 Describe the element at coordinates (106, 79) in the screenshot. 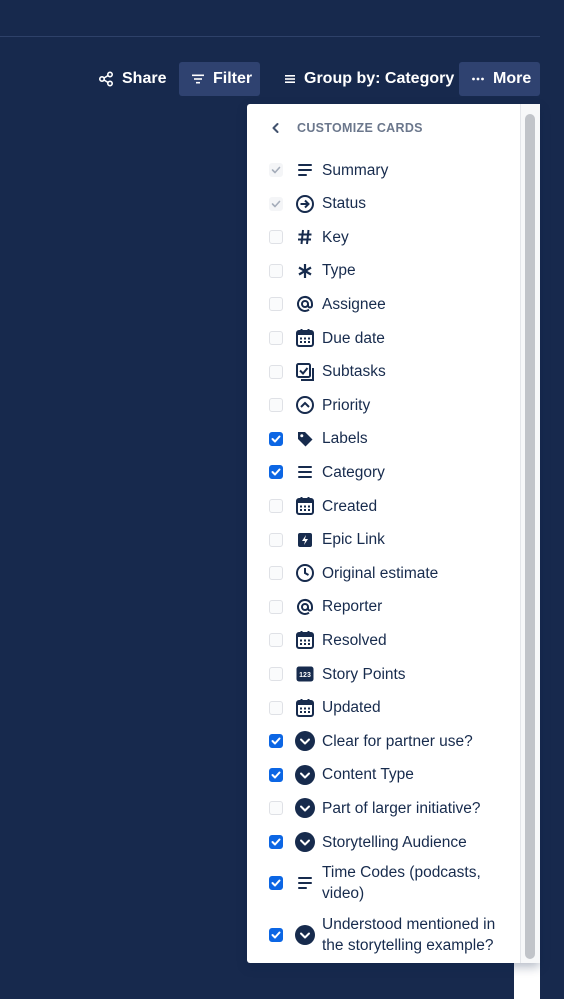

I see `share-icon` at that location.